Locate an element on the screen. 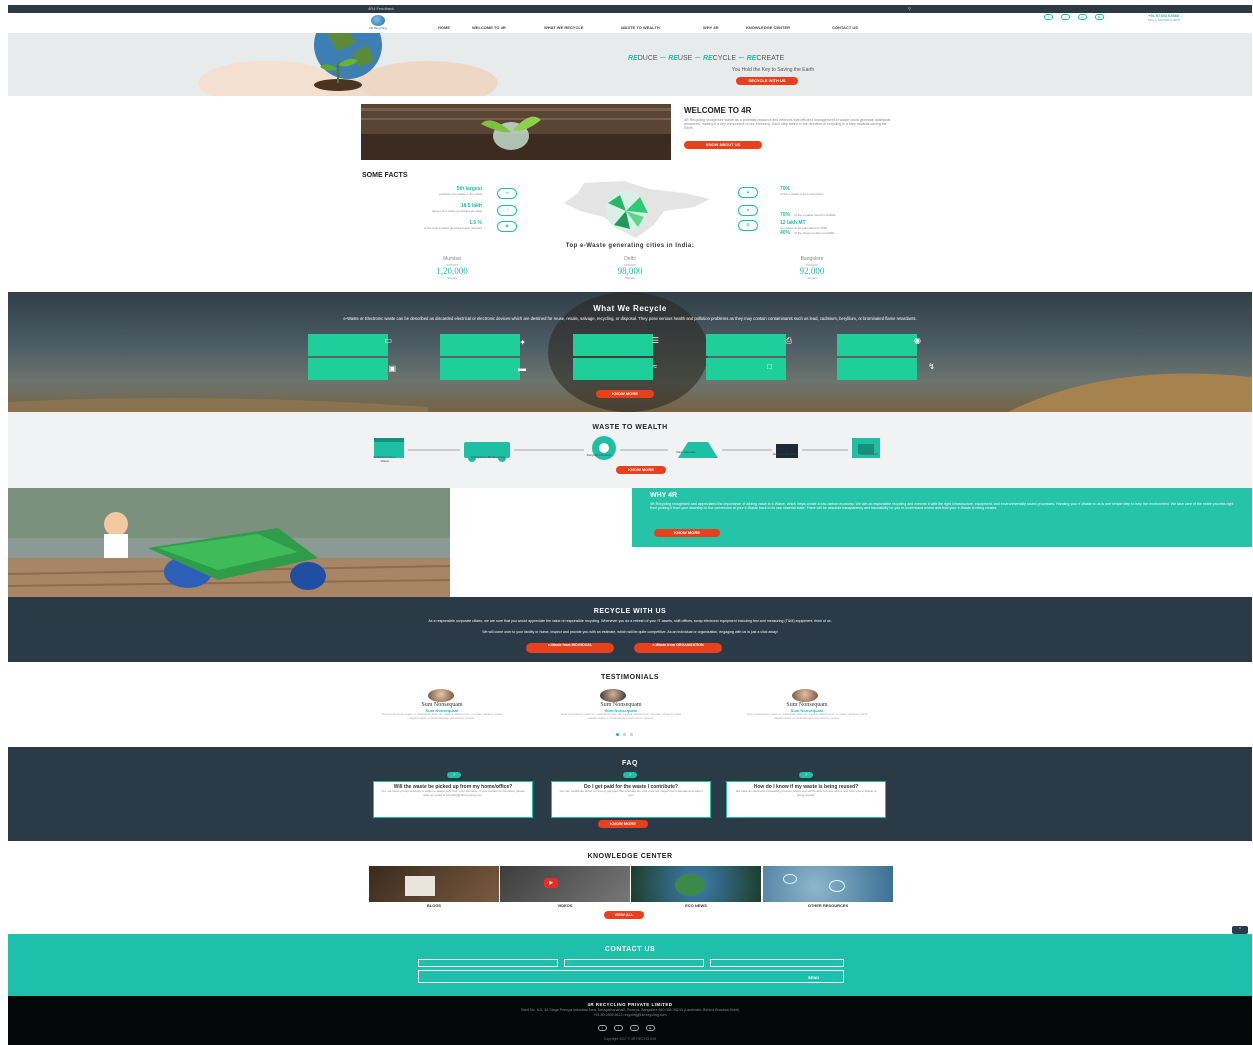  blogs-image is located at coordinates (434, 884).